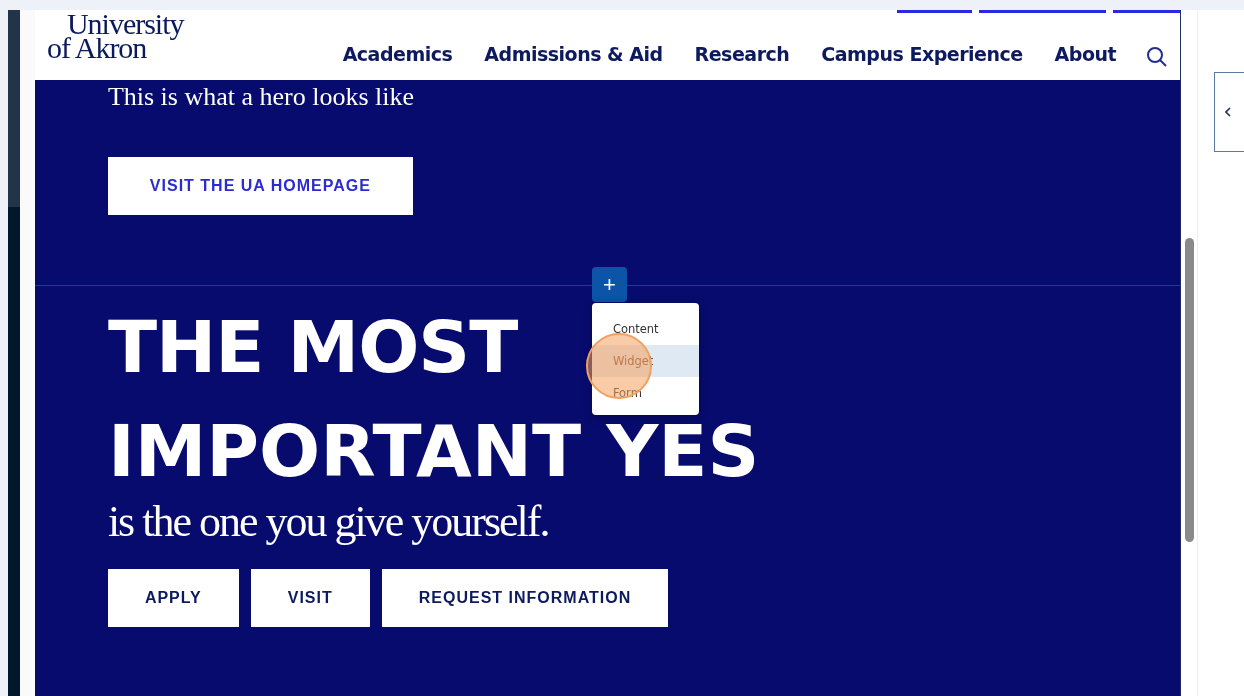 The width and height of the screenshot is (1244, 696). I want to click on nav-link: Research, so click(742, 54).